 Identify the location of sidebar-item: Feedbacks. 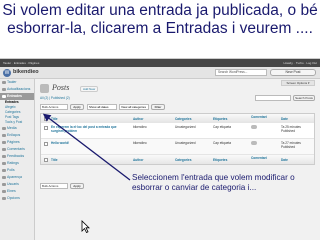
(17, 156).